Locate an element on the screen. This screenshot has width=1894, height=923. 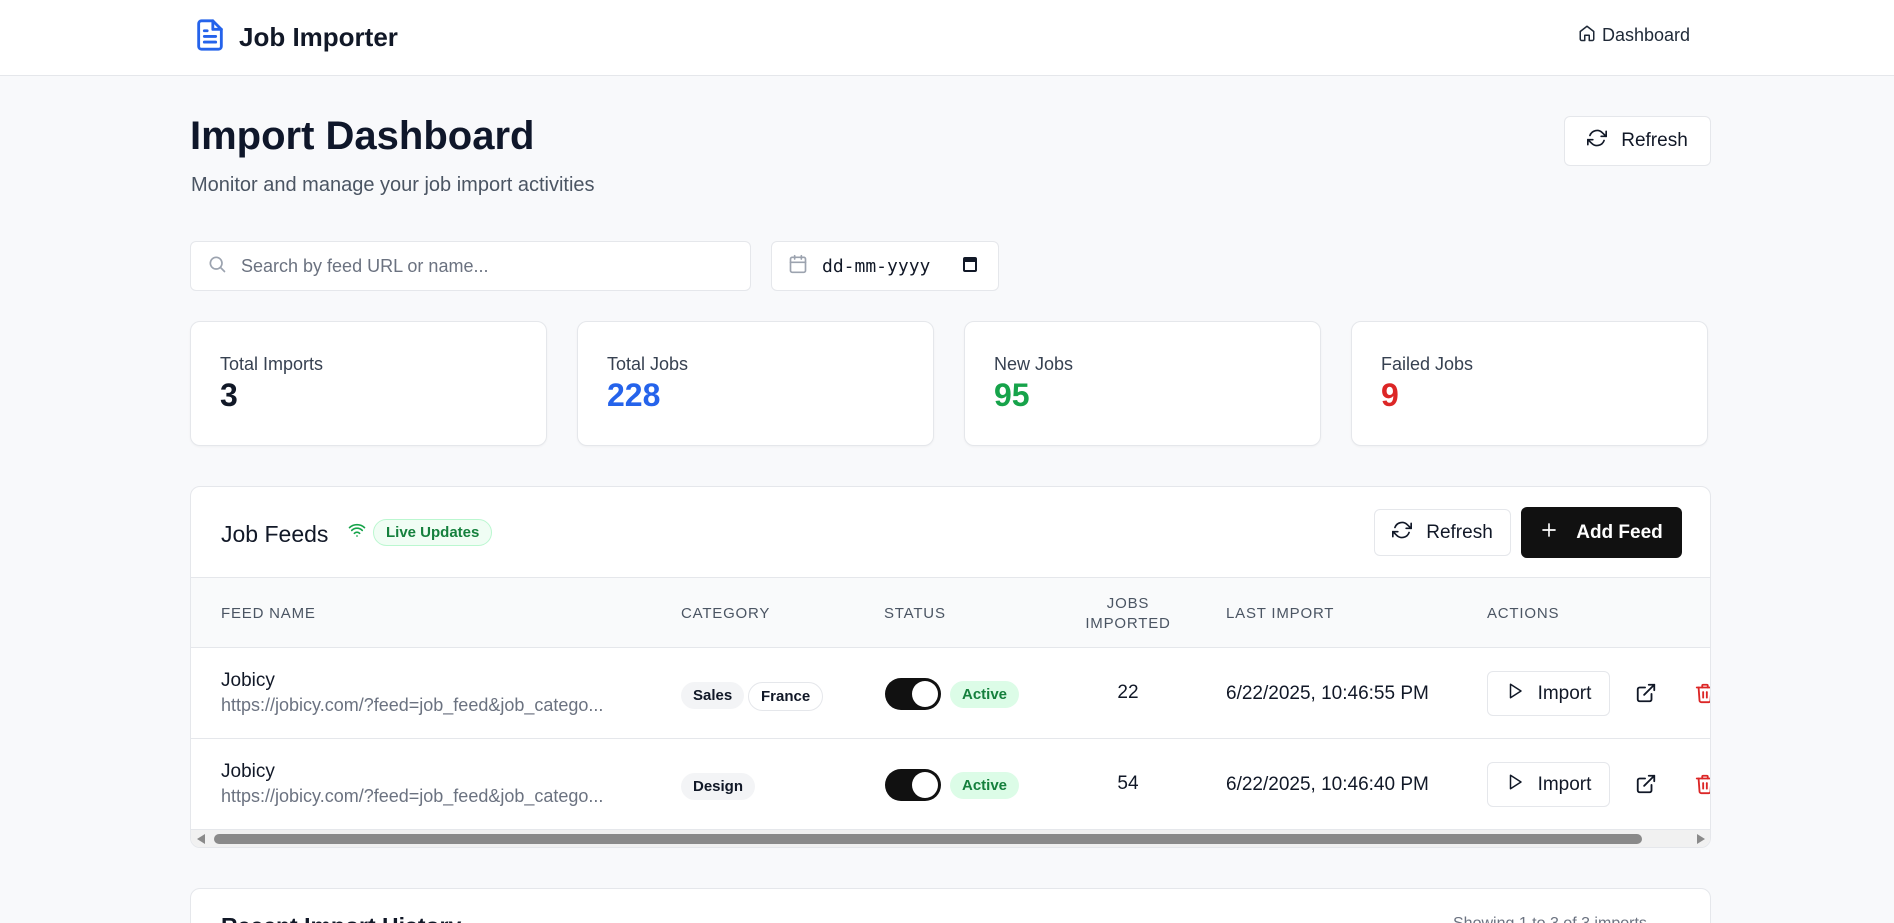
scroll-left-arrow is located at coordinates (201, 839).